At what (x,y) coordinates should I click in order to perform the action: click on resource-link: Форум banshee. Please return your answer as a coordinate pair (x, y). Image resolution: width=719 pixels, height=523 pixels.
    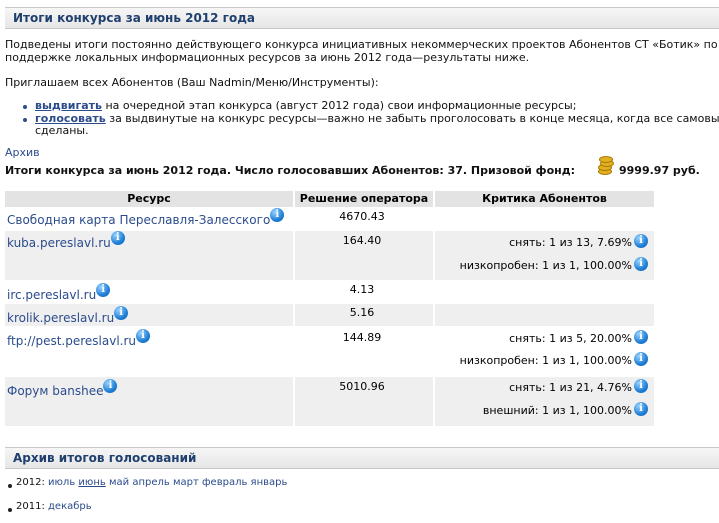
    Looking at the image, I should click on (55, 391).